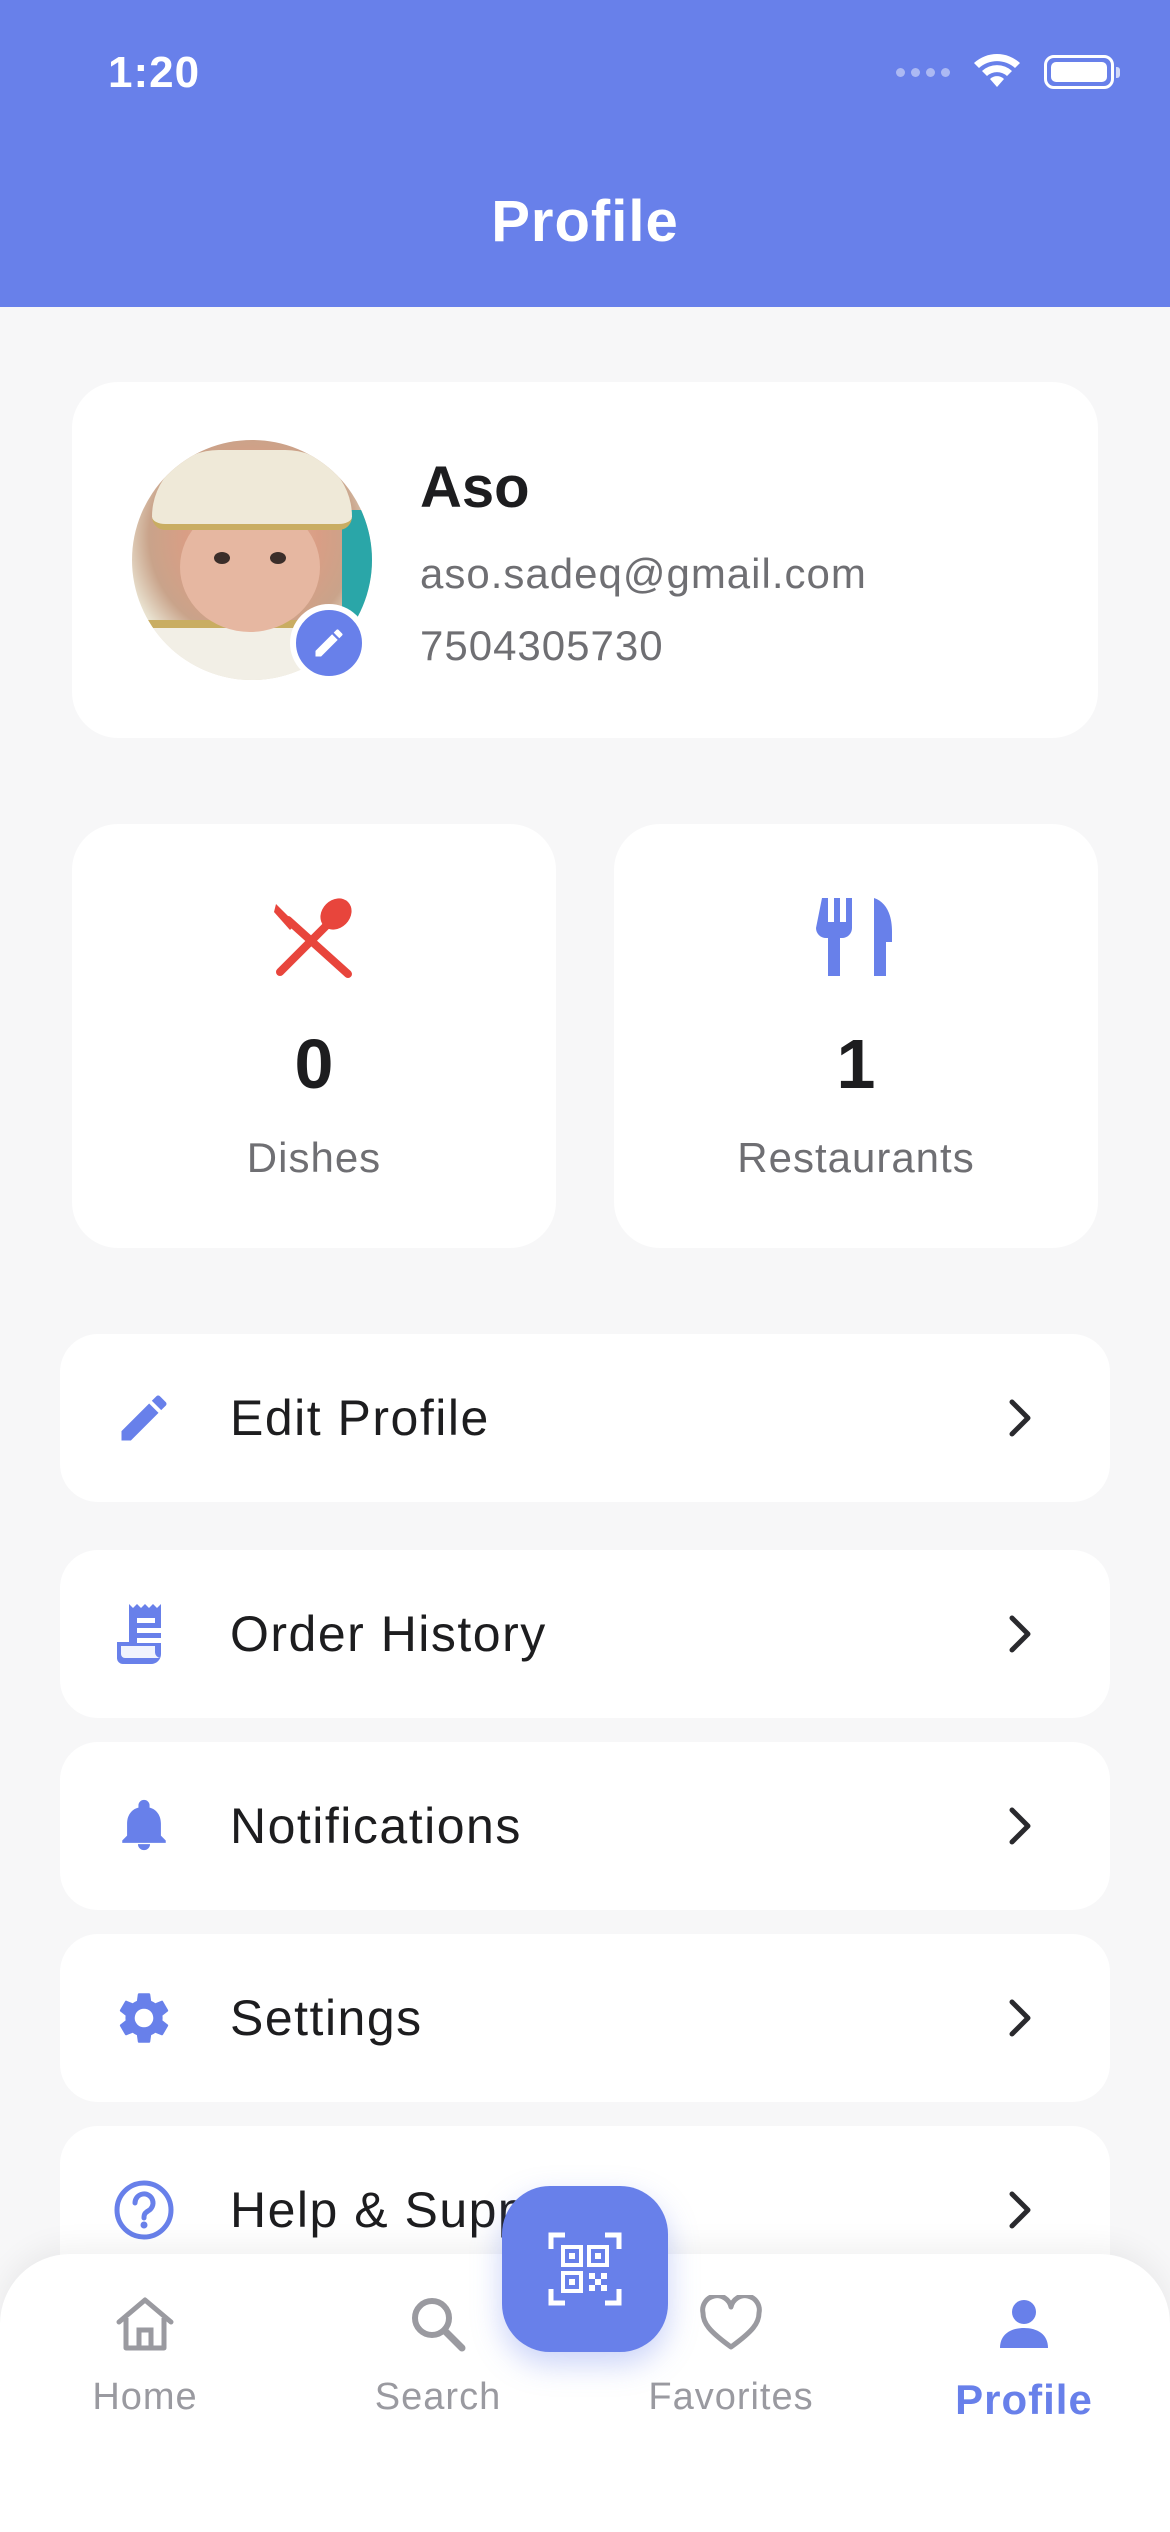 The height and width of the screenshot is (2532, 1170). Describe the element at coordinates (438, 2397) in the screenshot. I see `nav-label: Search` at that location.